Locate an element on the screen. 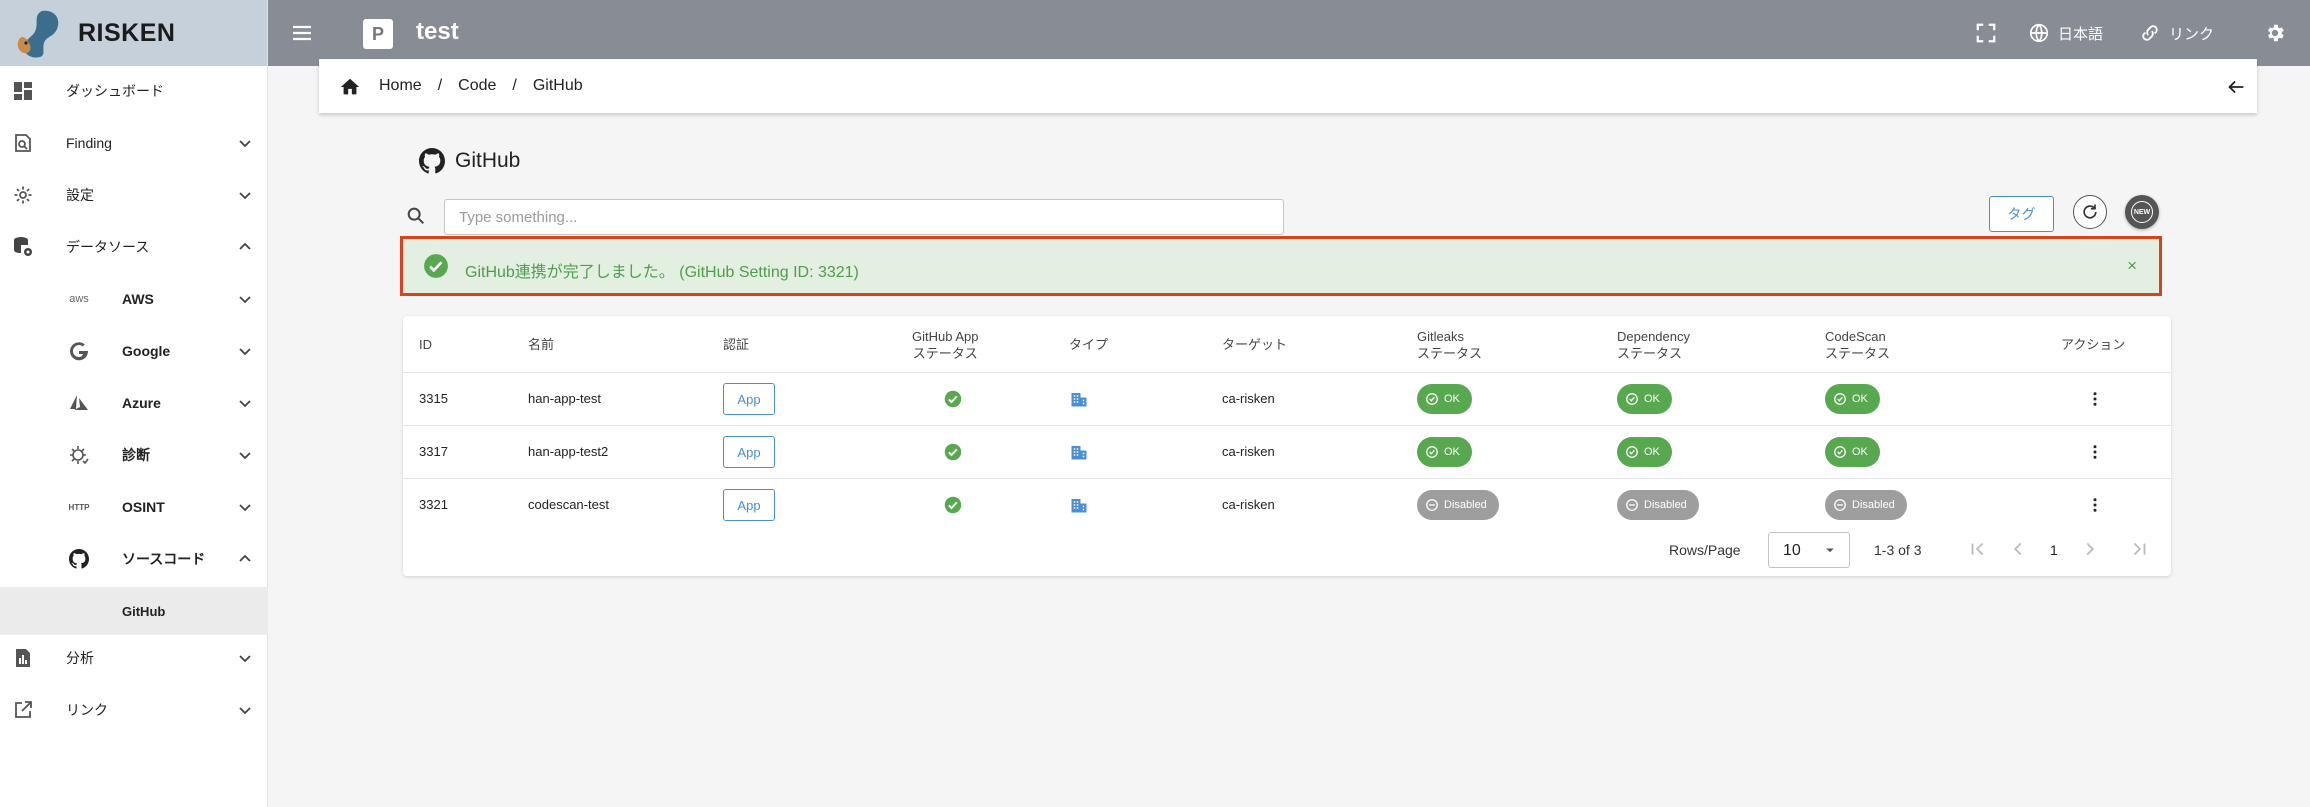 The width and height of the screenshot is (2310, 807). column-header-dependency: Dependency ステータス is located at coordinates (1653, 345).